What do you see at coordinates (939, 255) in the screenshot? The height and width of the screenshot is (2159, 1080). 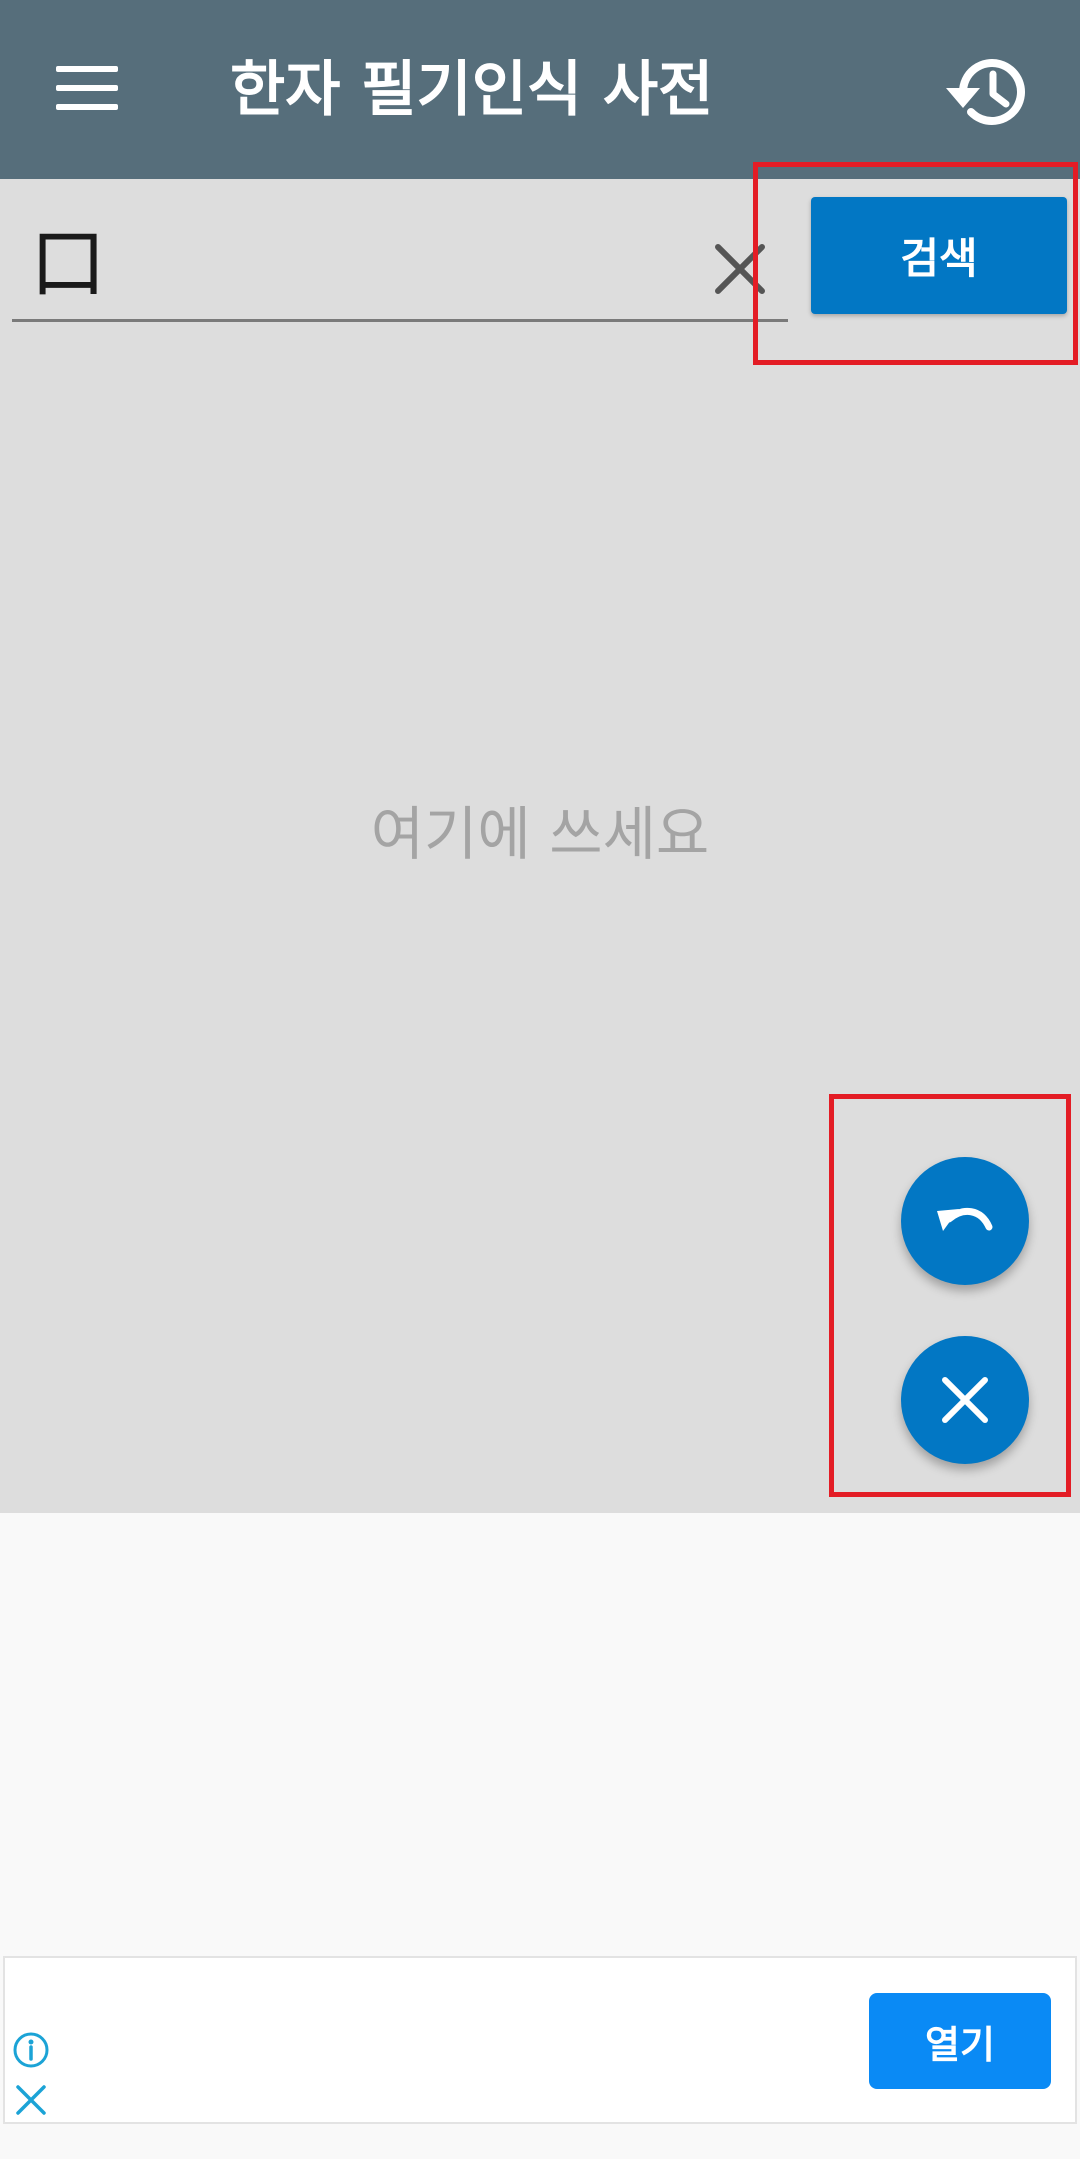 I see `search-button: 검색` at bounding box center [939, 255].